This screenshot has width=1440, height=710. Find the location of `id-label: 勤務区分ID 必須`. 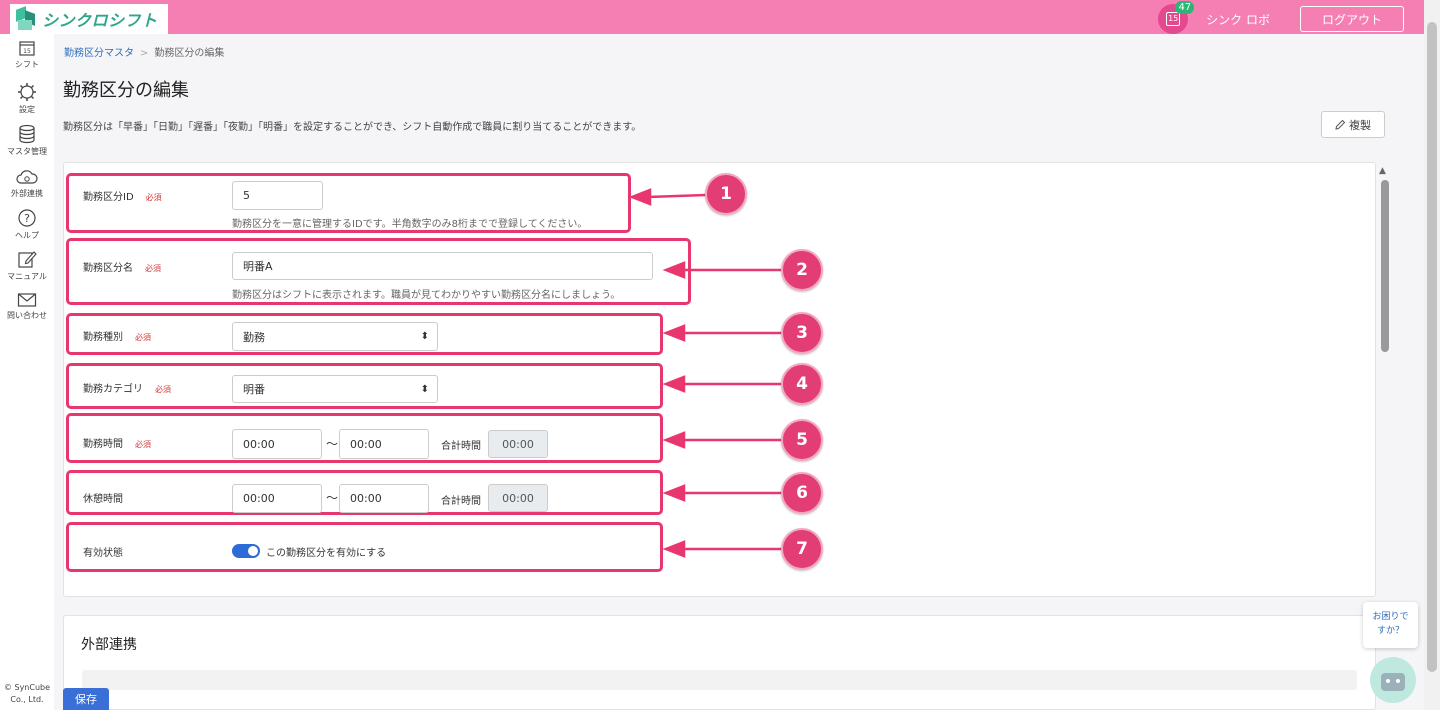

id-label: 勤務区分ID 必須 is located at coordinates (122, 197).